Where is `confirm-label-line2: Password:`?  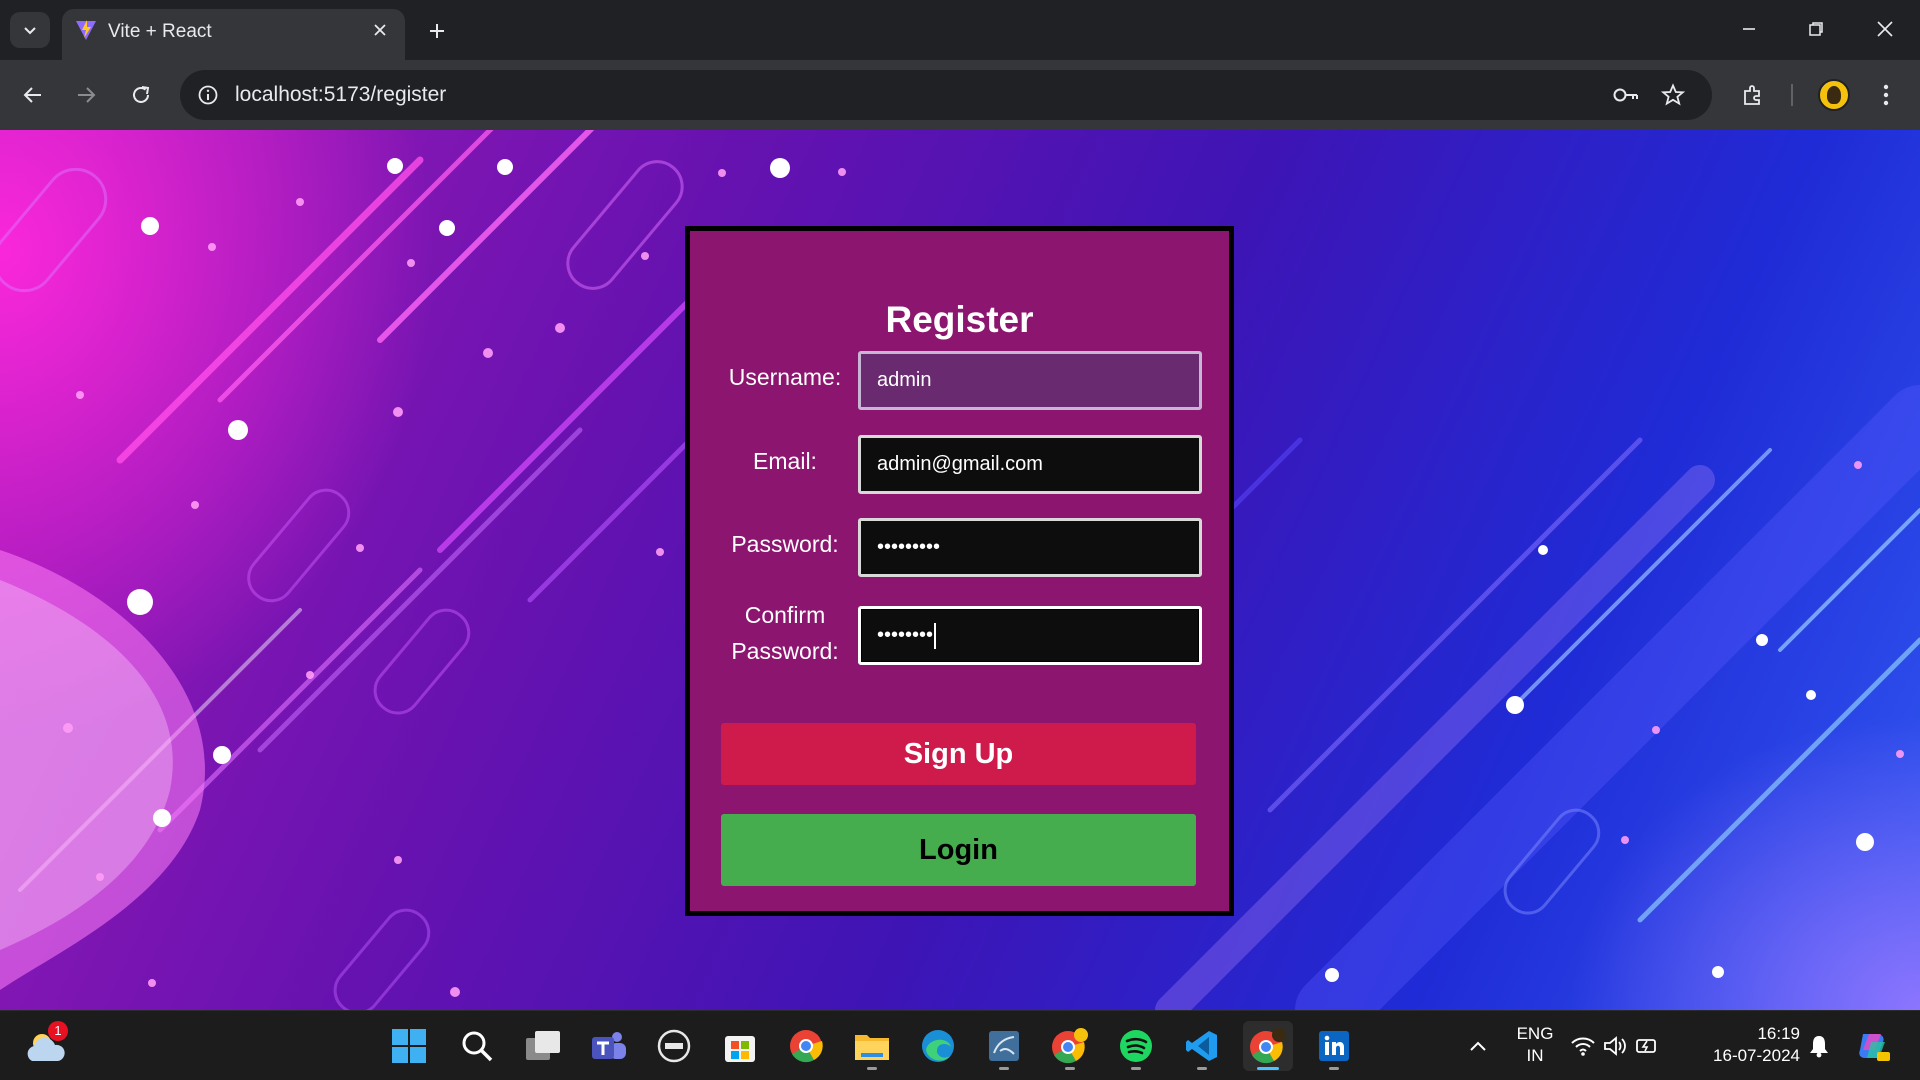
confirm-label-line2: Password: is located at coordinates (785, 651).